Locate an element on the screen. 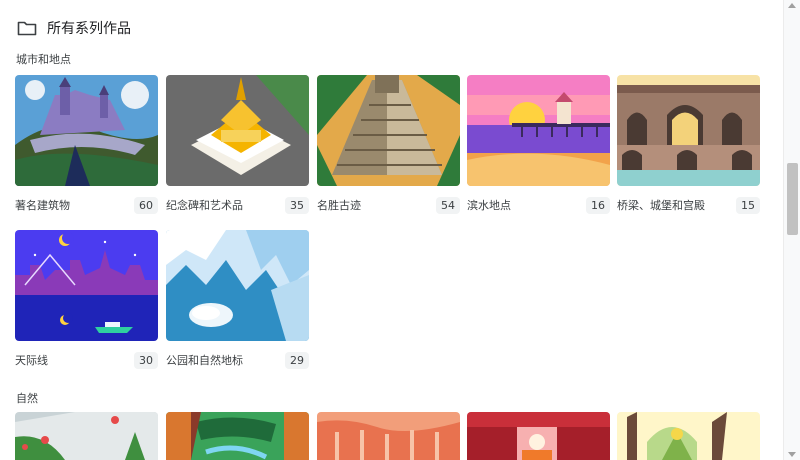 The width and height of the screenshot is (800, 460). collection-card-waterfront: 滨水地点 16 is located at coordinates (538, 145).